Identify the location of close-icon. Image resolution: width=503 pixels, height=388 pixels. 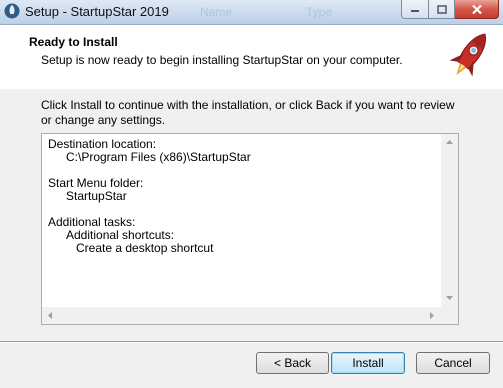
(476, 9).